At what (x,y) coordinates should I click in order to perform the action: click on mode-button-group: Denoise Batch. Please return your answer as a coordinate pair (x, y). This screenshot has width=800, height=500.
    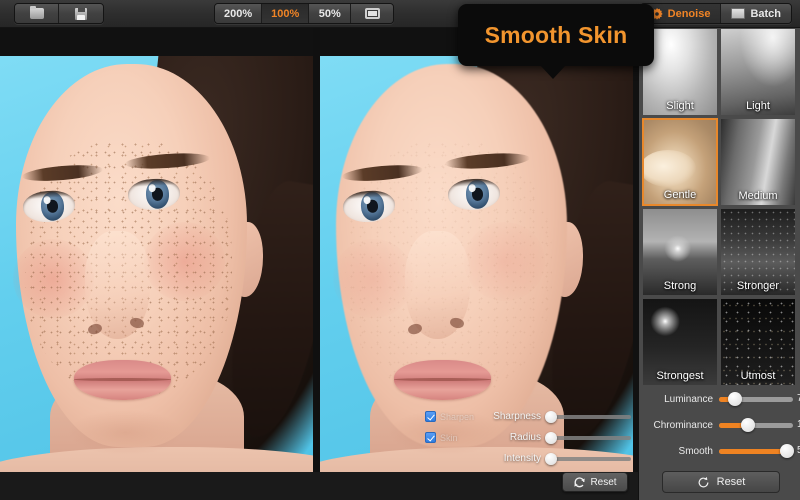
    Looking at the image, I should click on (715, 13).